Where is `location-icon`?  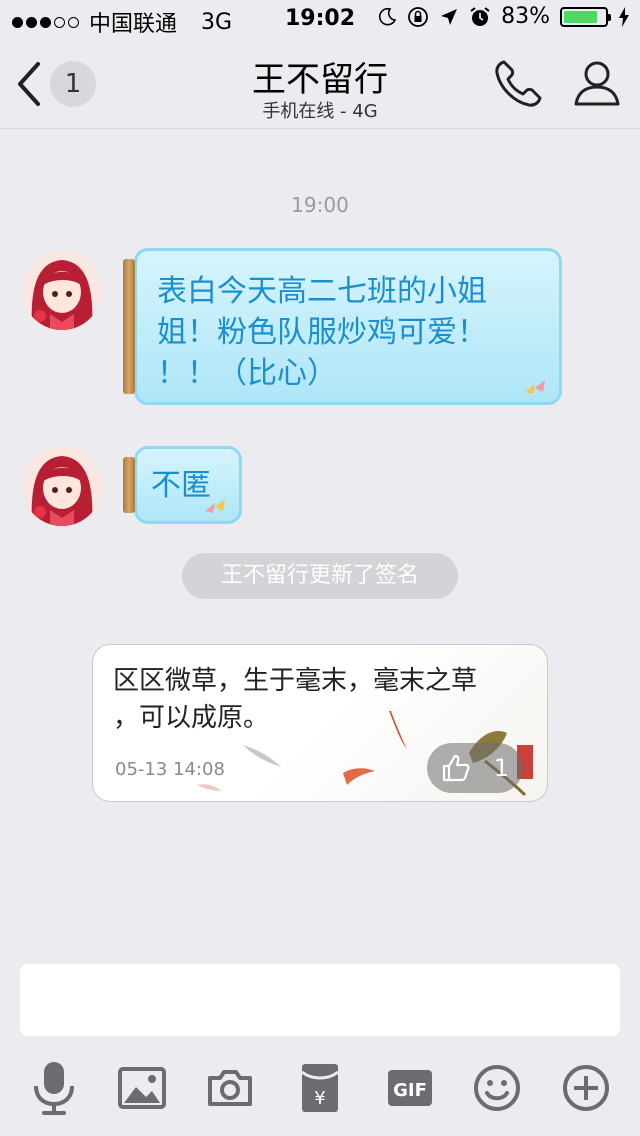 location-icon is located at coordinates (449, 16).